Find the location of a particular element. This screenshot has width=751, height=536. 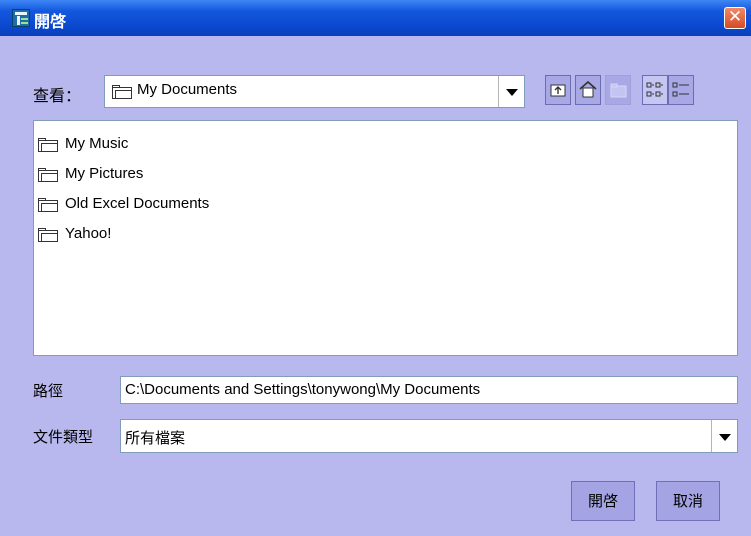

close-icon: ✕ is located at coordinates (735, 17).